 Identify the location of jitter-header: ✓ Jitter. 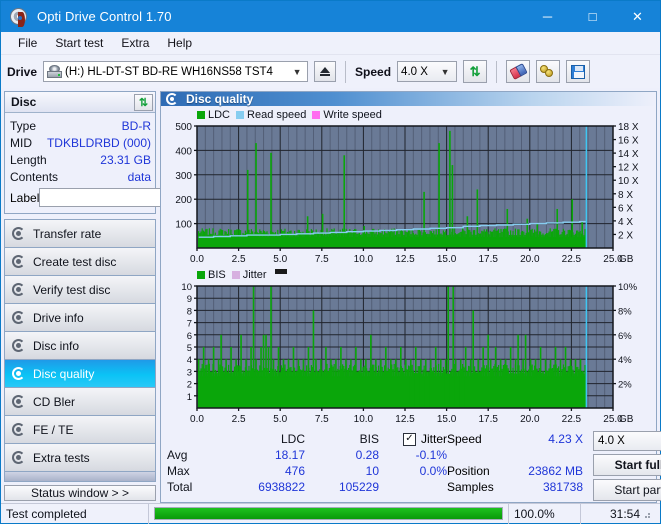
(413, 439).